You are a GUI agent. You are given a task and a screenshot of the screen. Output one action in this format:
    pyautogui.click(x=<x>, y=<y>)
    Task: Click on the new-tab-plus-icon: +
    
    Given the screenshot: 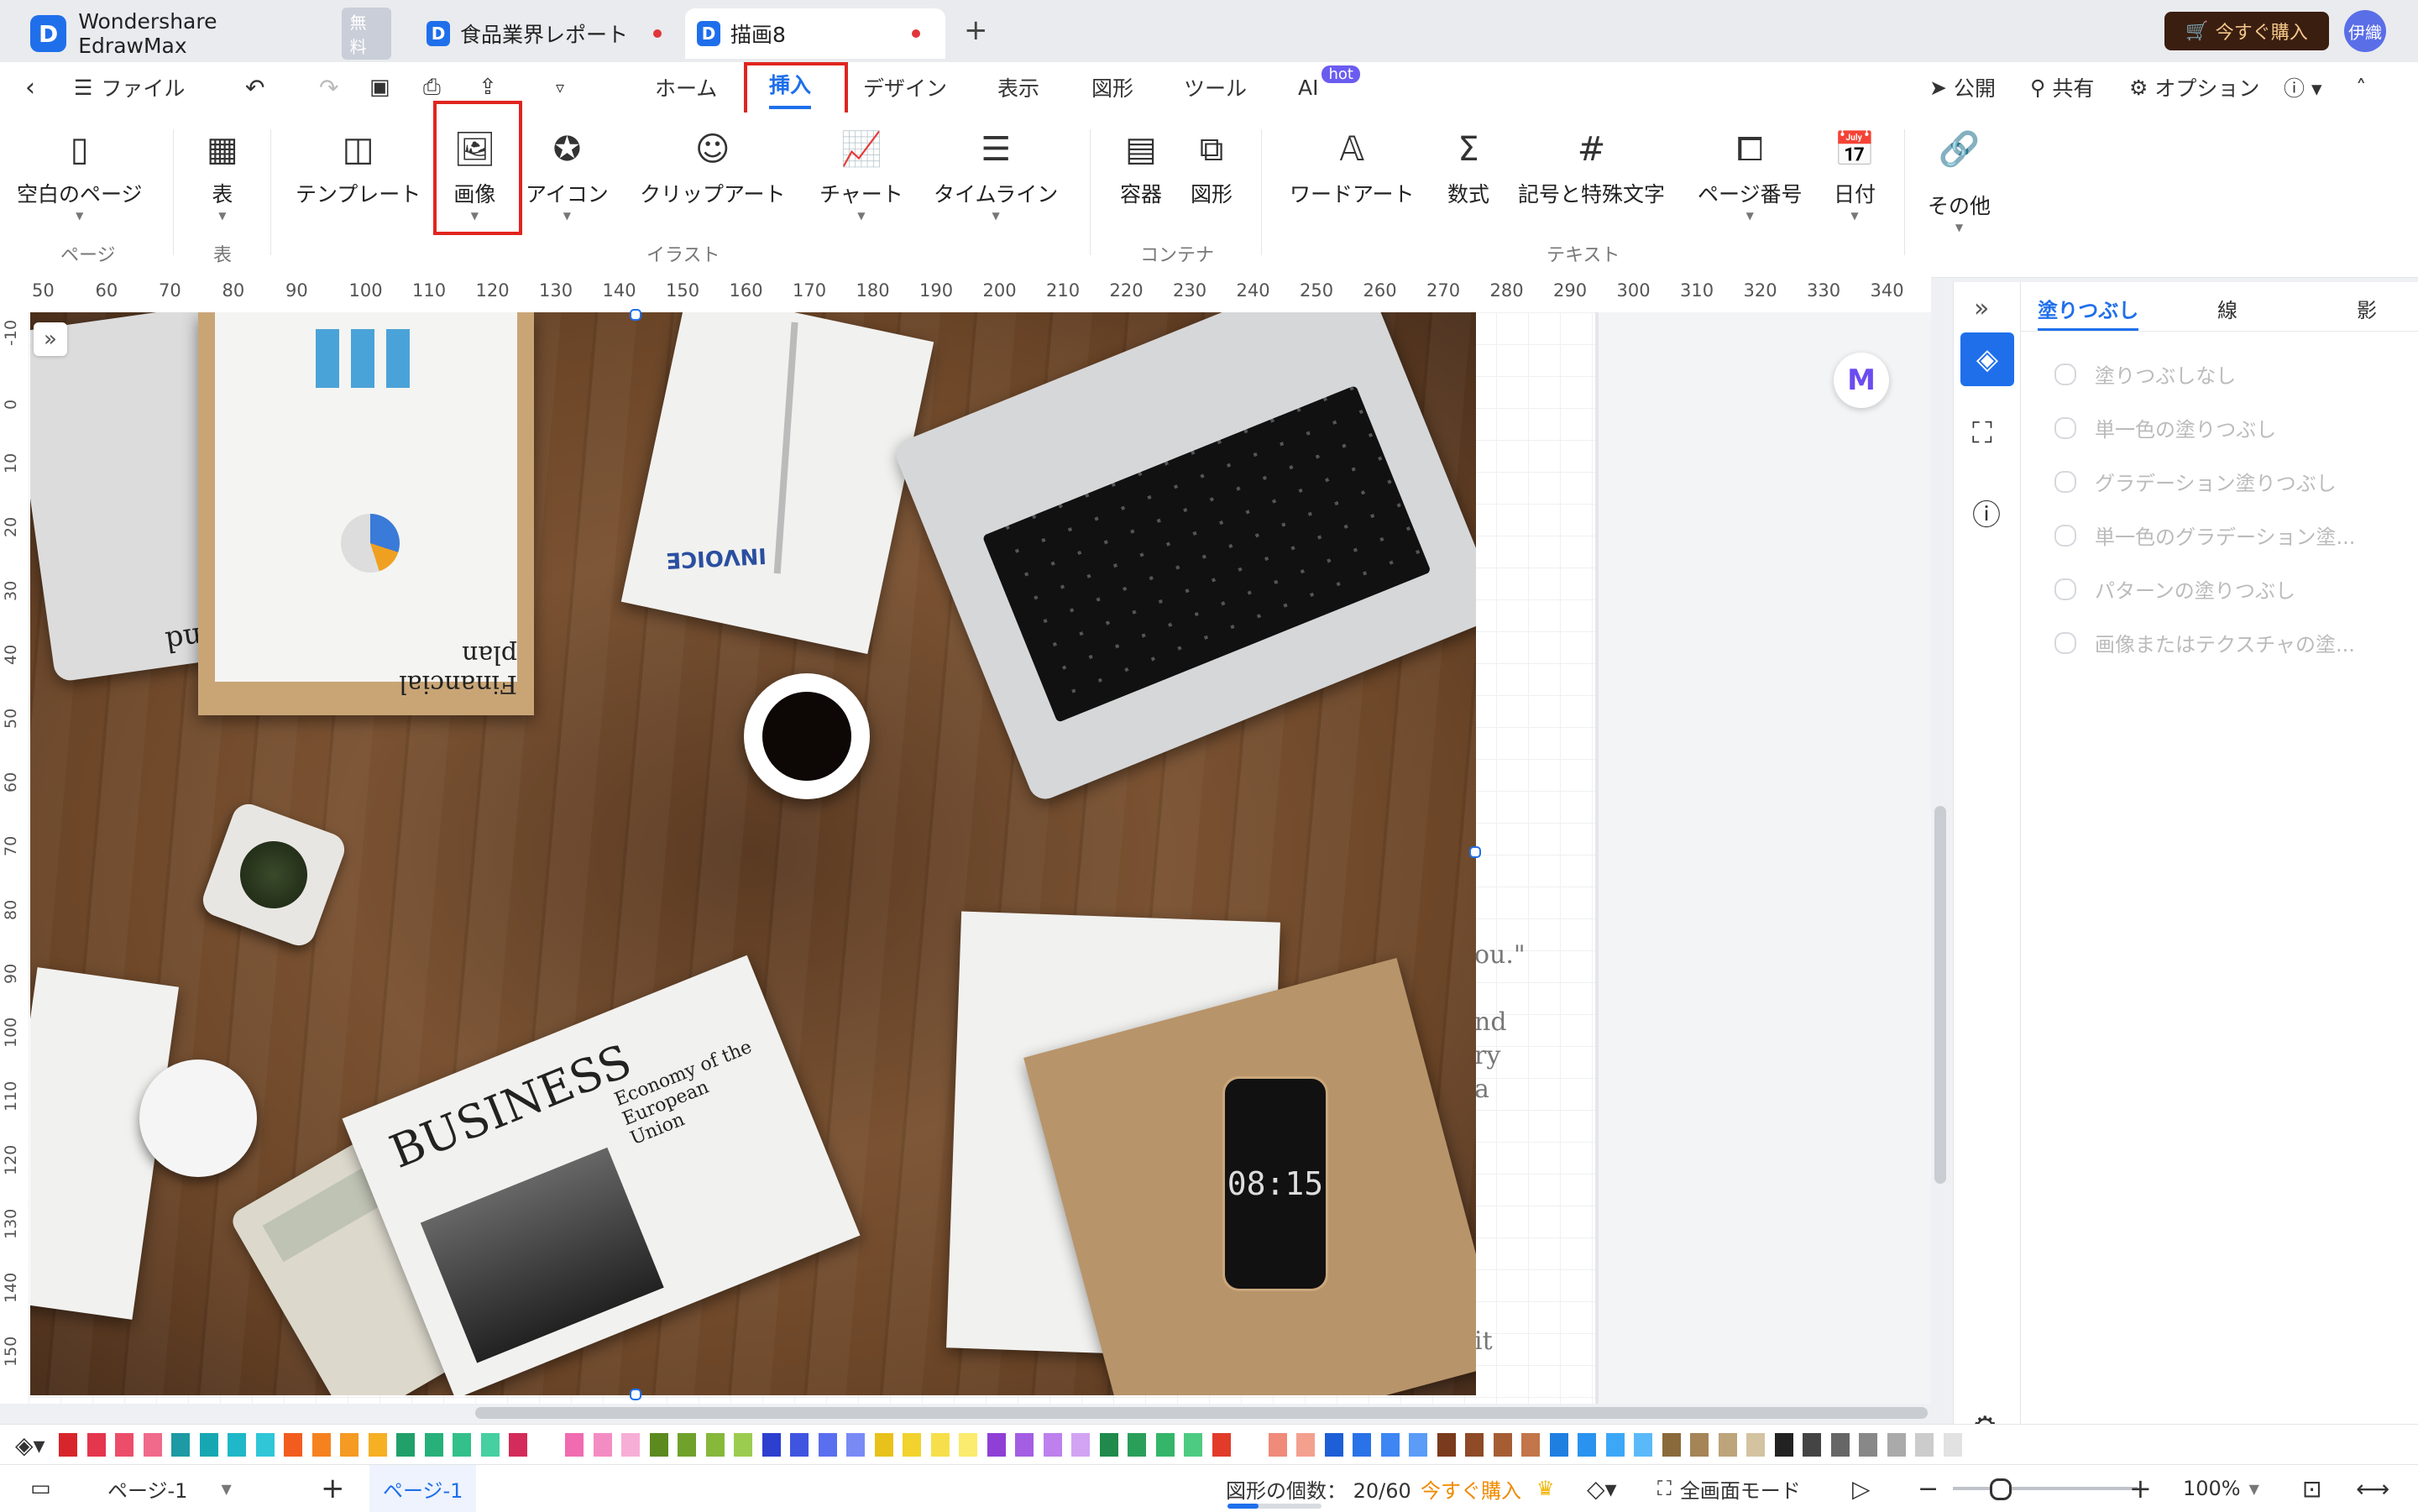 What is the action you would take?
    pyautogui.click(x=976, y=30)
    